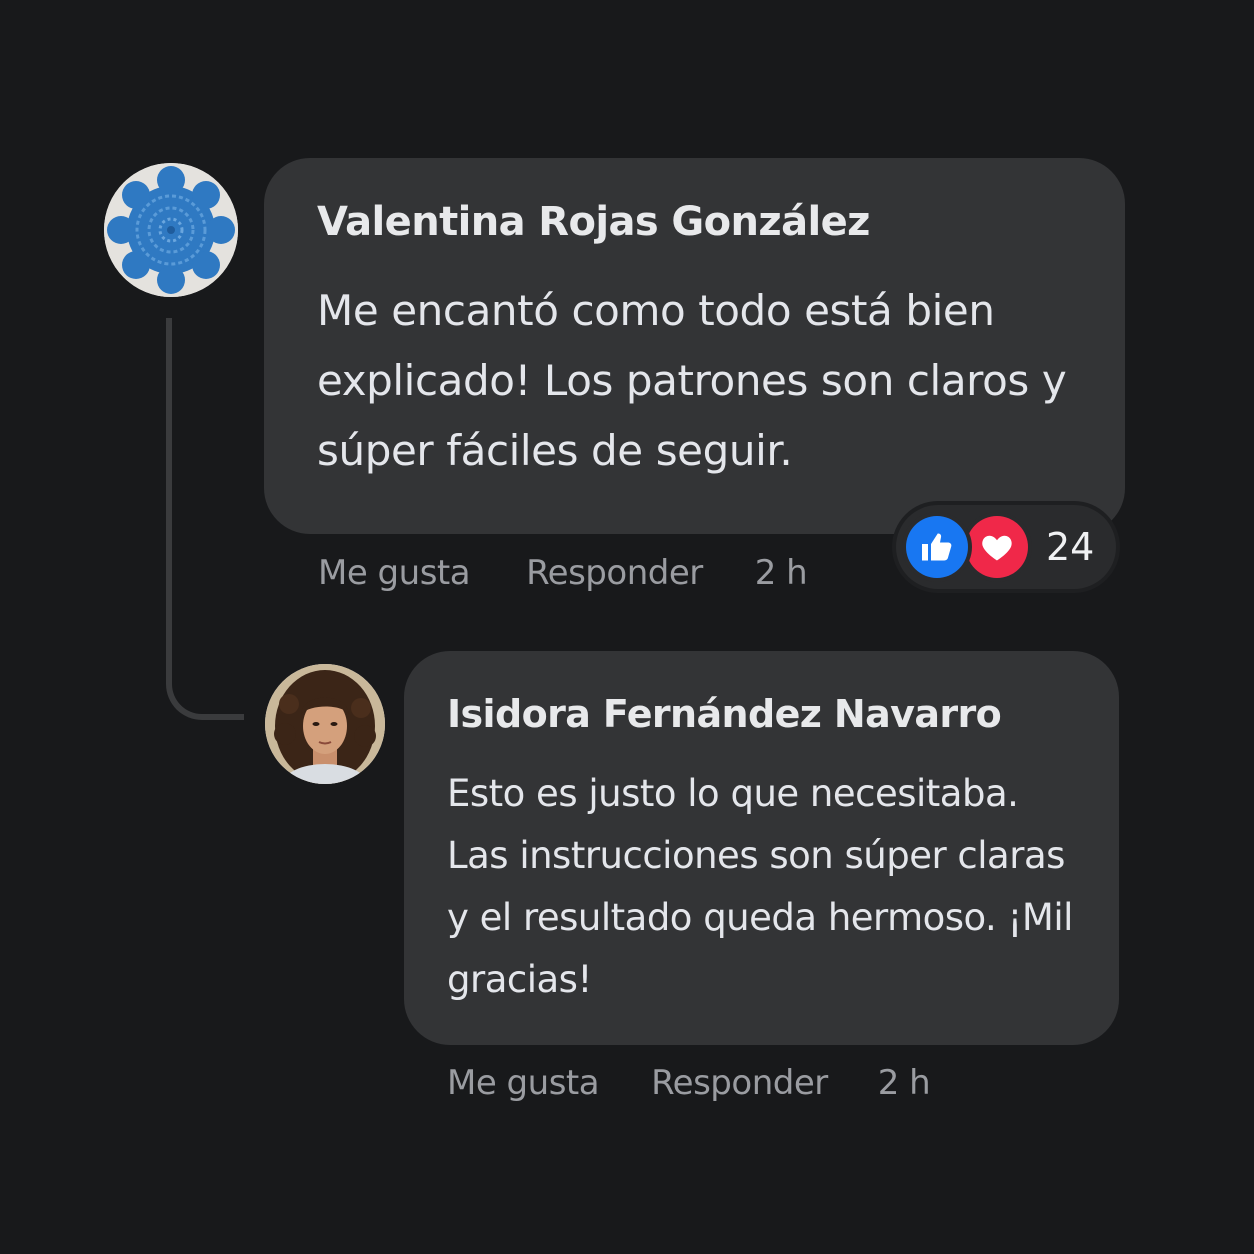 Image resolution: width=1254 pixels, height=1254 pixels. Describe the element at coordinates (997, 547) in the screenshot. I see `heart-icon` at that location.